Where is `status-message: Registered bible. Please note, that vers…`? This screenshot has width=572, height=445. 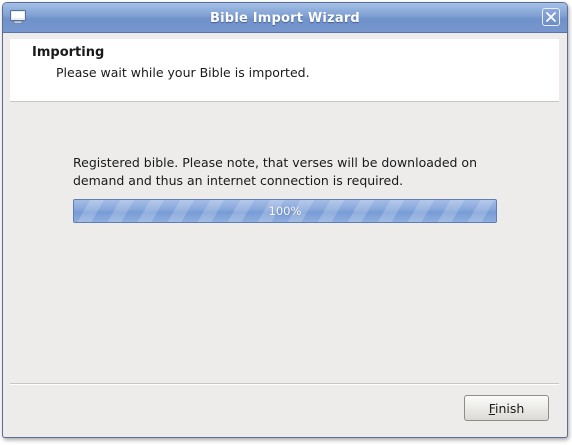
status-message: Registered bible. Please note, that vers… is located at coordinates (275, 171).